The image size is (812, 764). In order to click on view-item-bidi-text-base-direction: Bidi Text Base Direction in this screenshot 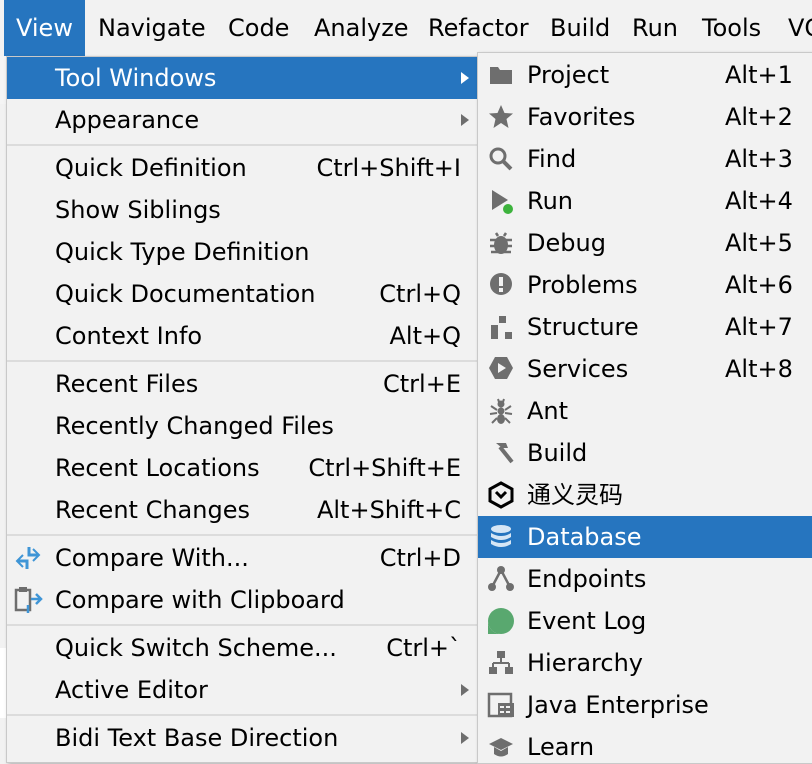, I will do `click(242, 738)`.